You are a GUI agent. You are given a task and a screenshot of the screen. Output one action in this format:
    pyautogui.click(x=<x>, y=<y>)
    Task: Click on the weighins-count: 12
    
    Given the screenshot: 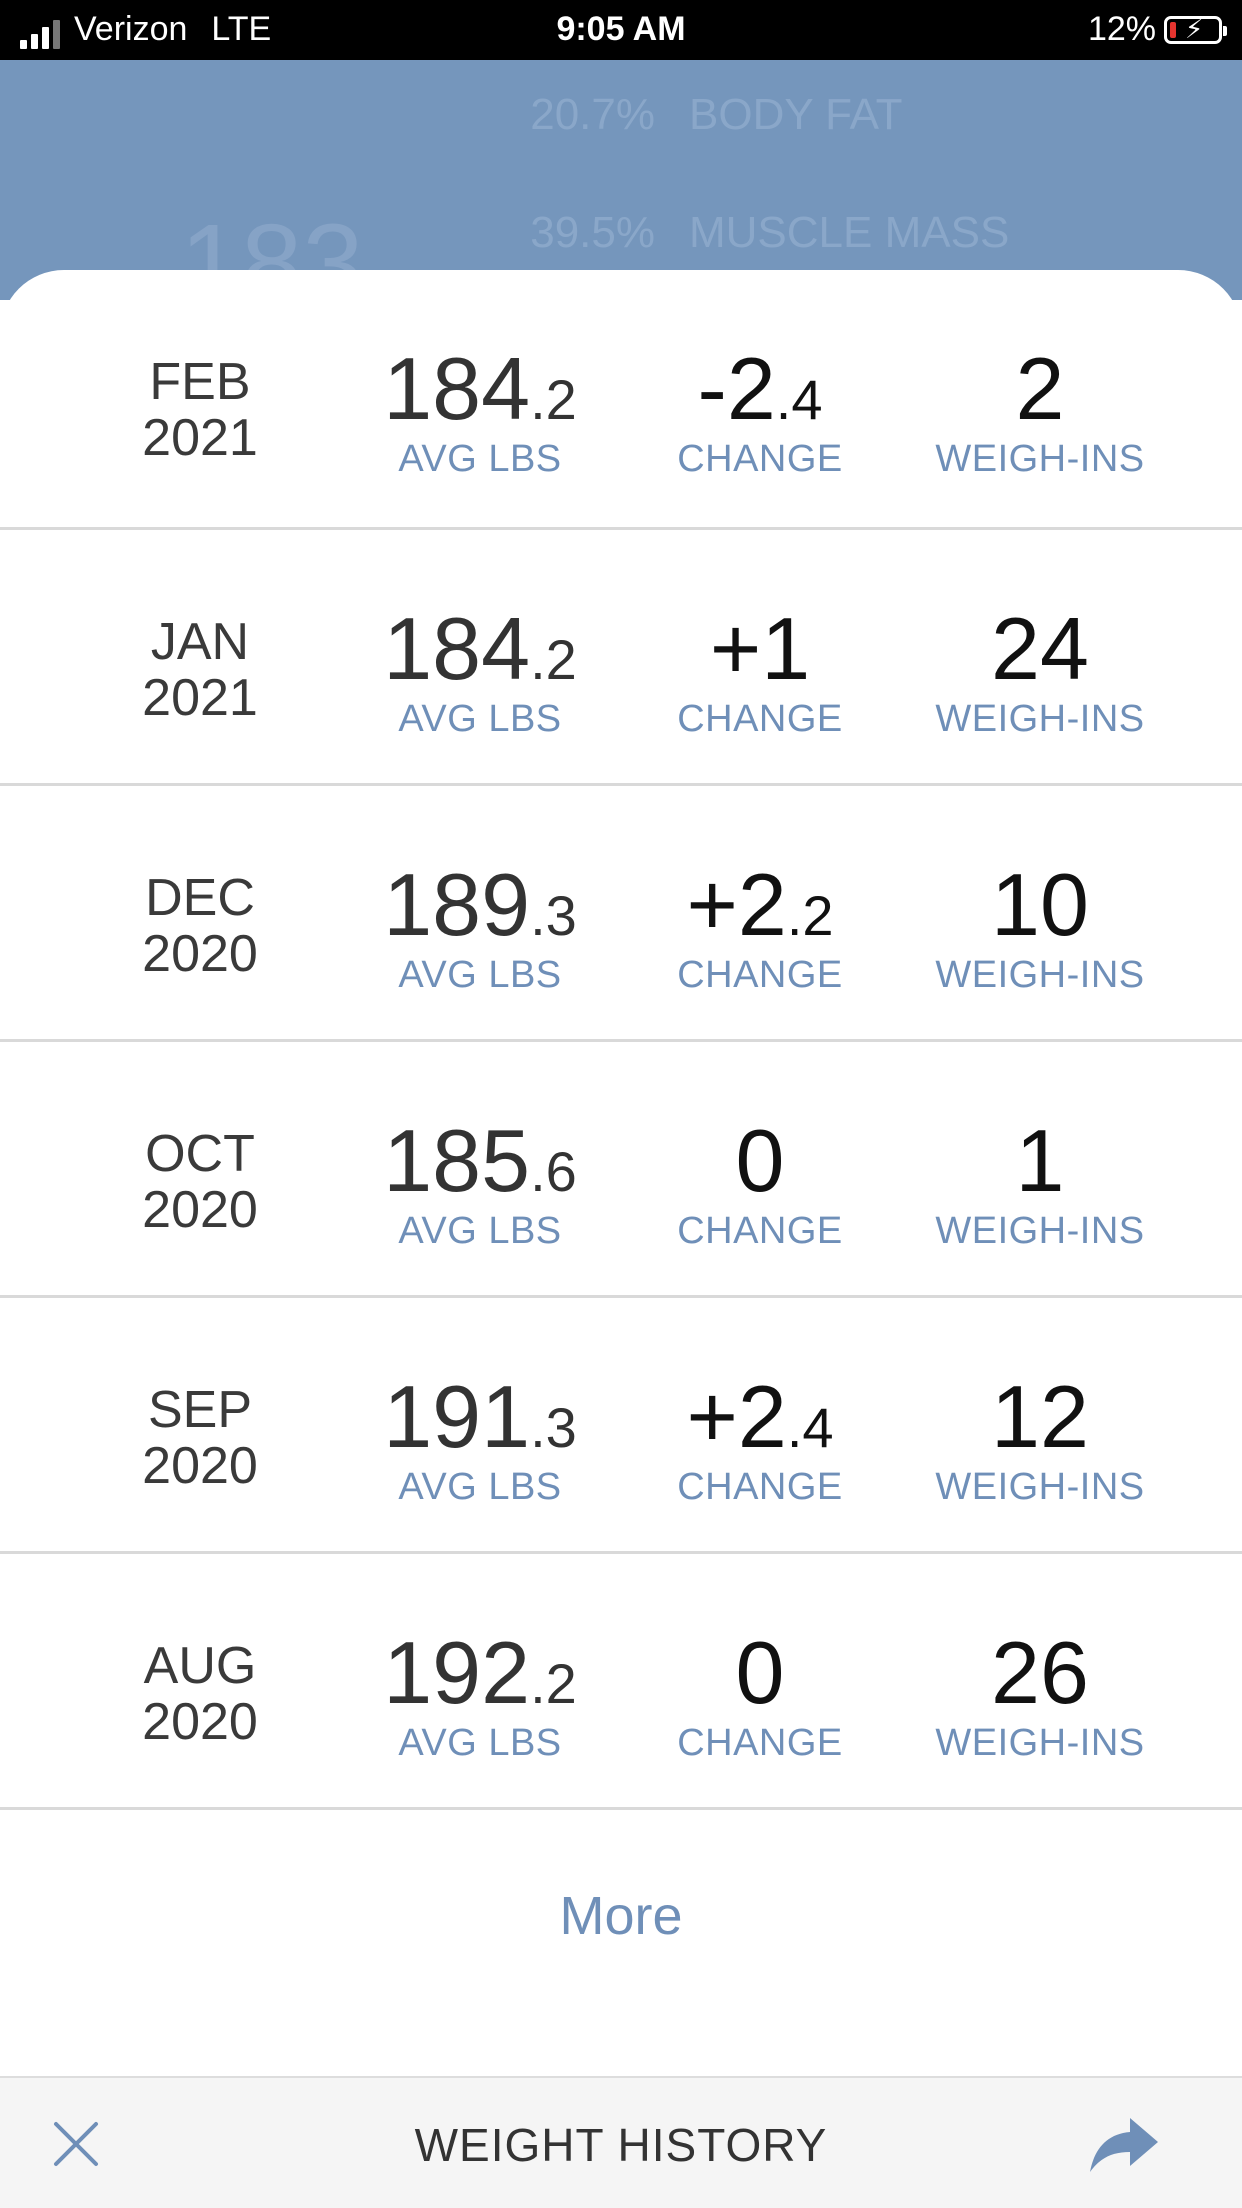 What is the action you would take?
    pyautogui.click(x=1040, y=1416)
    